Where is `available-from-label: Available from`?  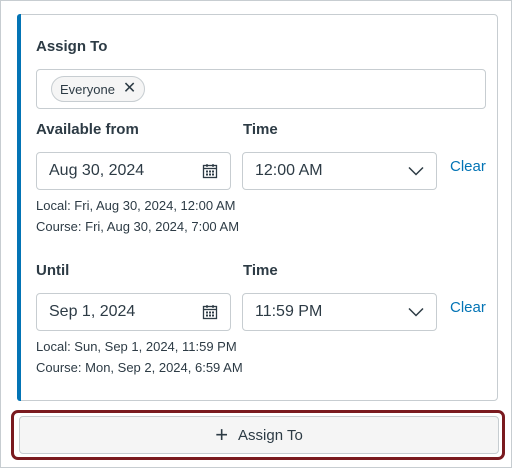
available-from-label: Available from is located at coordinates (87, 129).